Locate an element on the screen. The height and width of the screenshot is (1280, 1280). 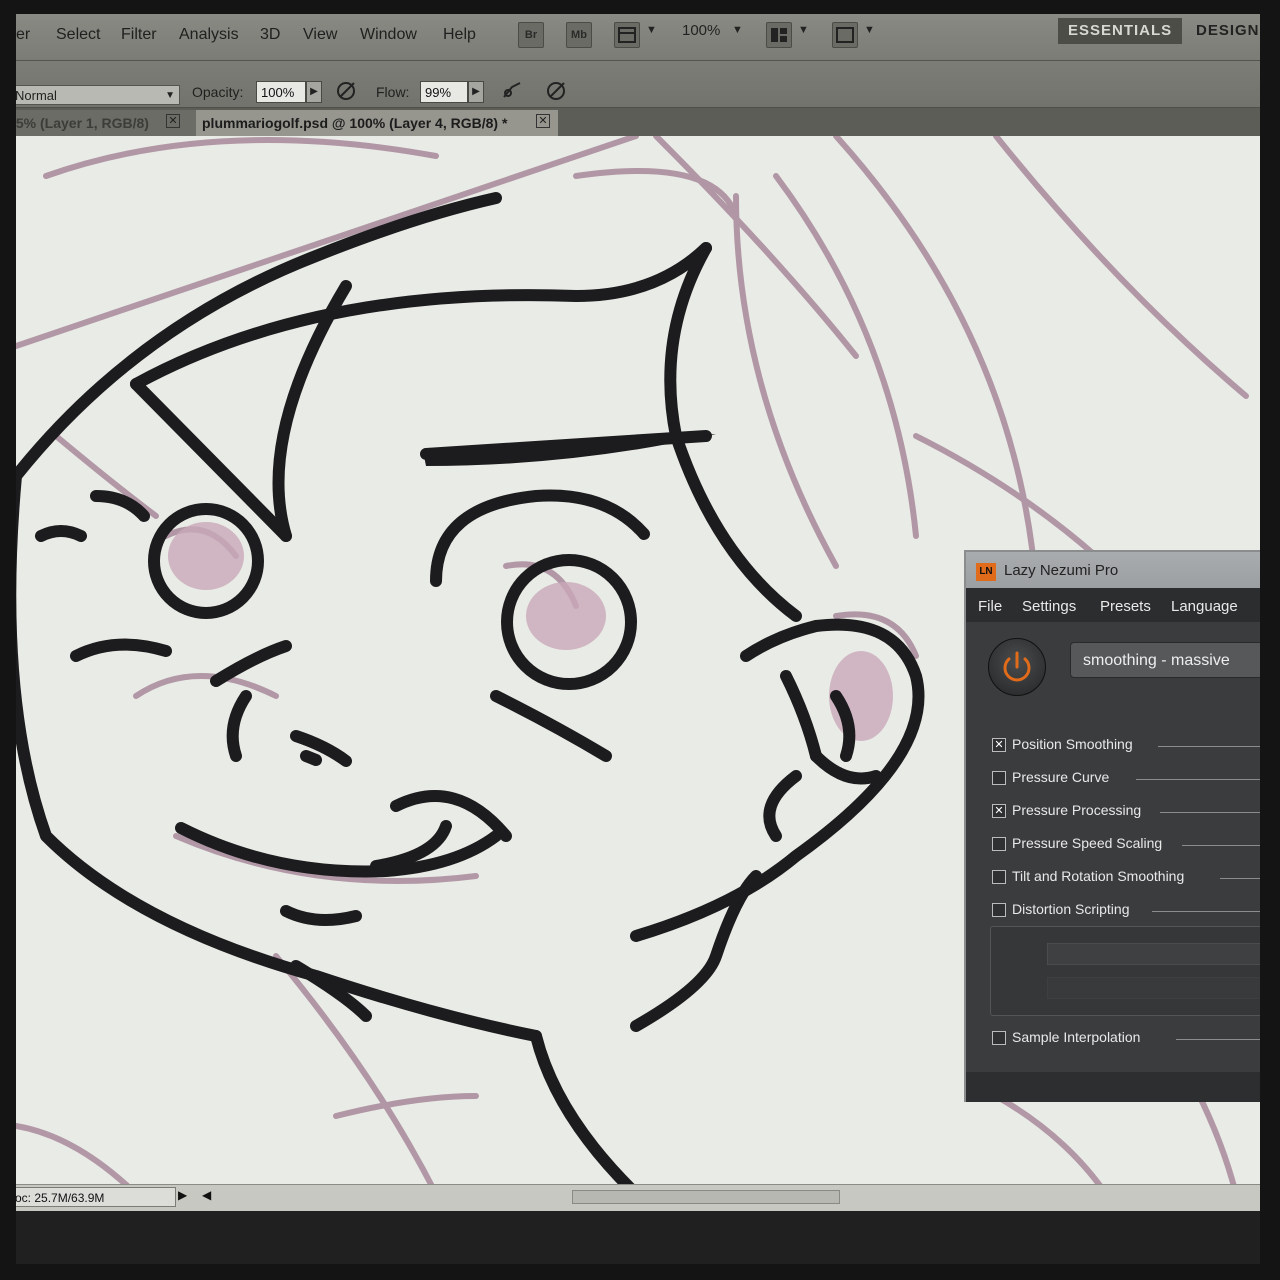
view-extras-button is located at coordinates (627, 35).